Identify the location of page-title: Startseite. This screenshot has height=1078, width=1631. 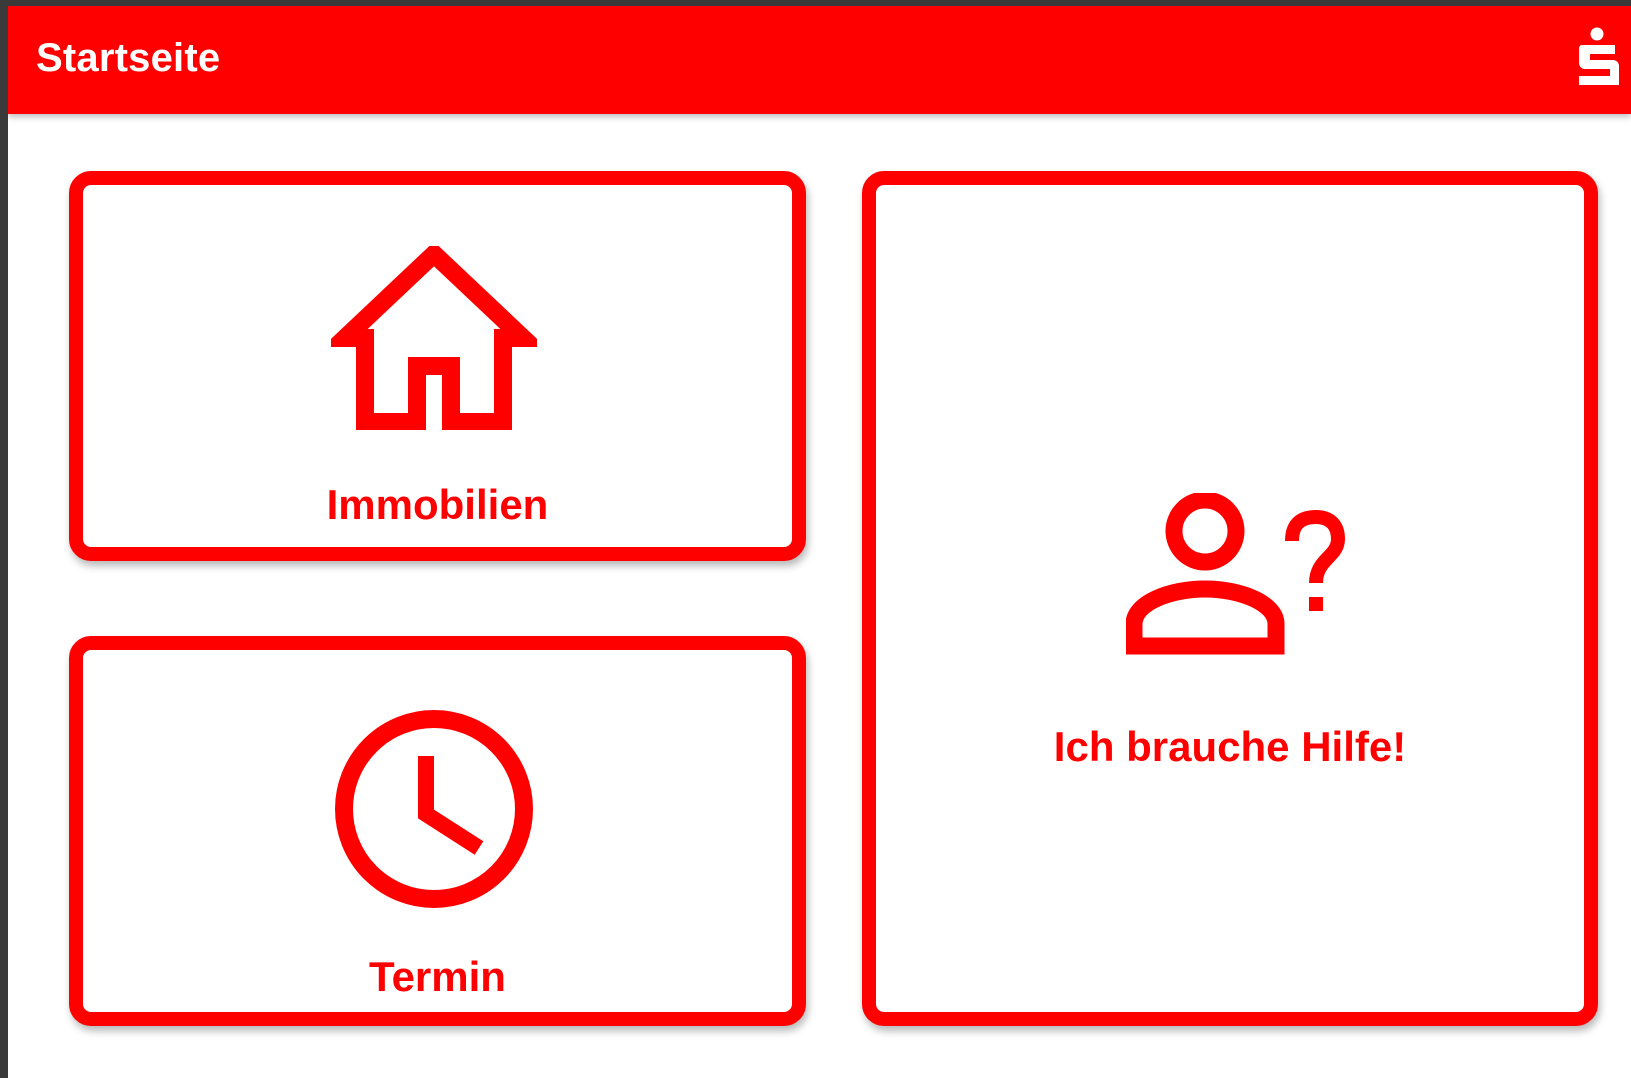
(128, 58).